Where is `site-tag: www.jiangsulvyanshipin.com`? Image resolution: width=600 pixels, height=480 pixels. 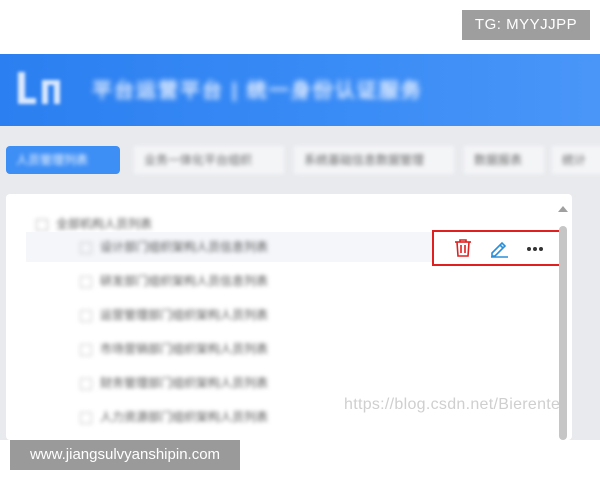
site-tag: www.jiangsulvyanshipin.com is located at coordinates (125, 455).